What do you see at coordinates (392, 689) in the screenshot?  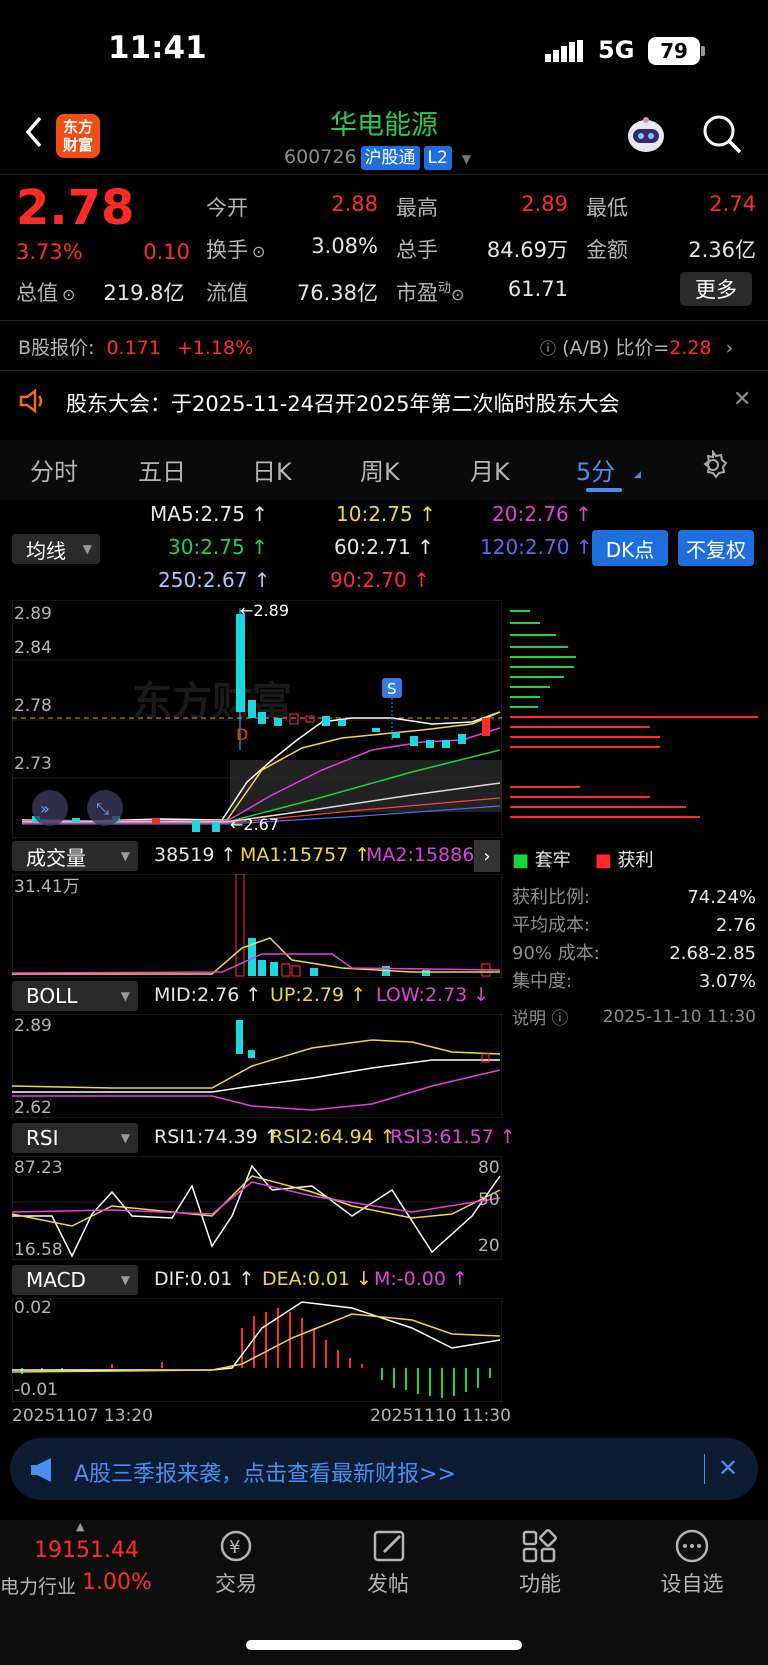 I see `s-marker: S` at bounding box center [392, 689].